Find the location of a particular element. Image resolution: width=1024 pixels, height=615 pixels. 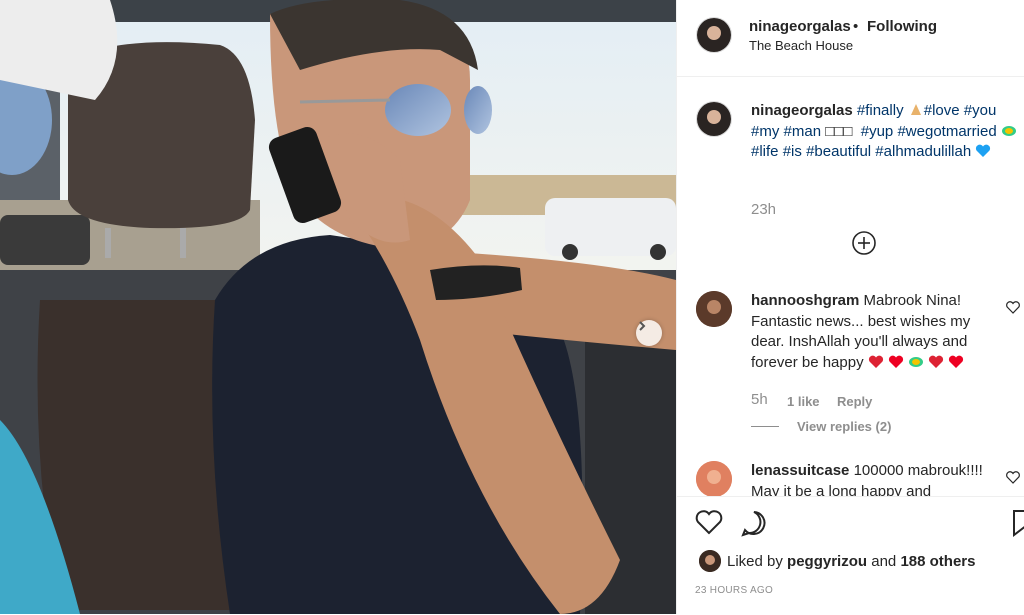

post-username: ninageorgalas is located at coordinates (800, 26).